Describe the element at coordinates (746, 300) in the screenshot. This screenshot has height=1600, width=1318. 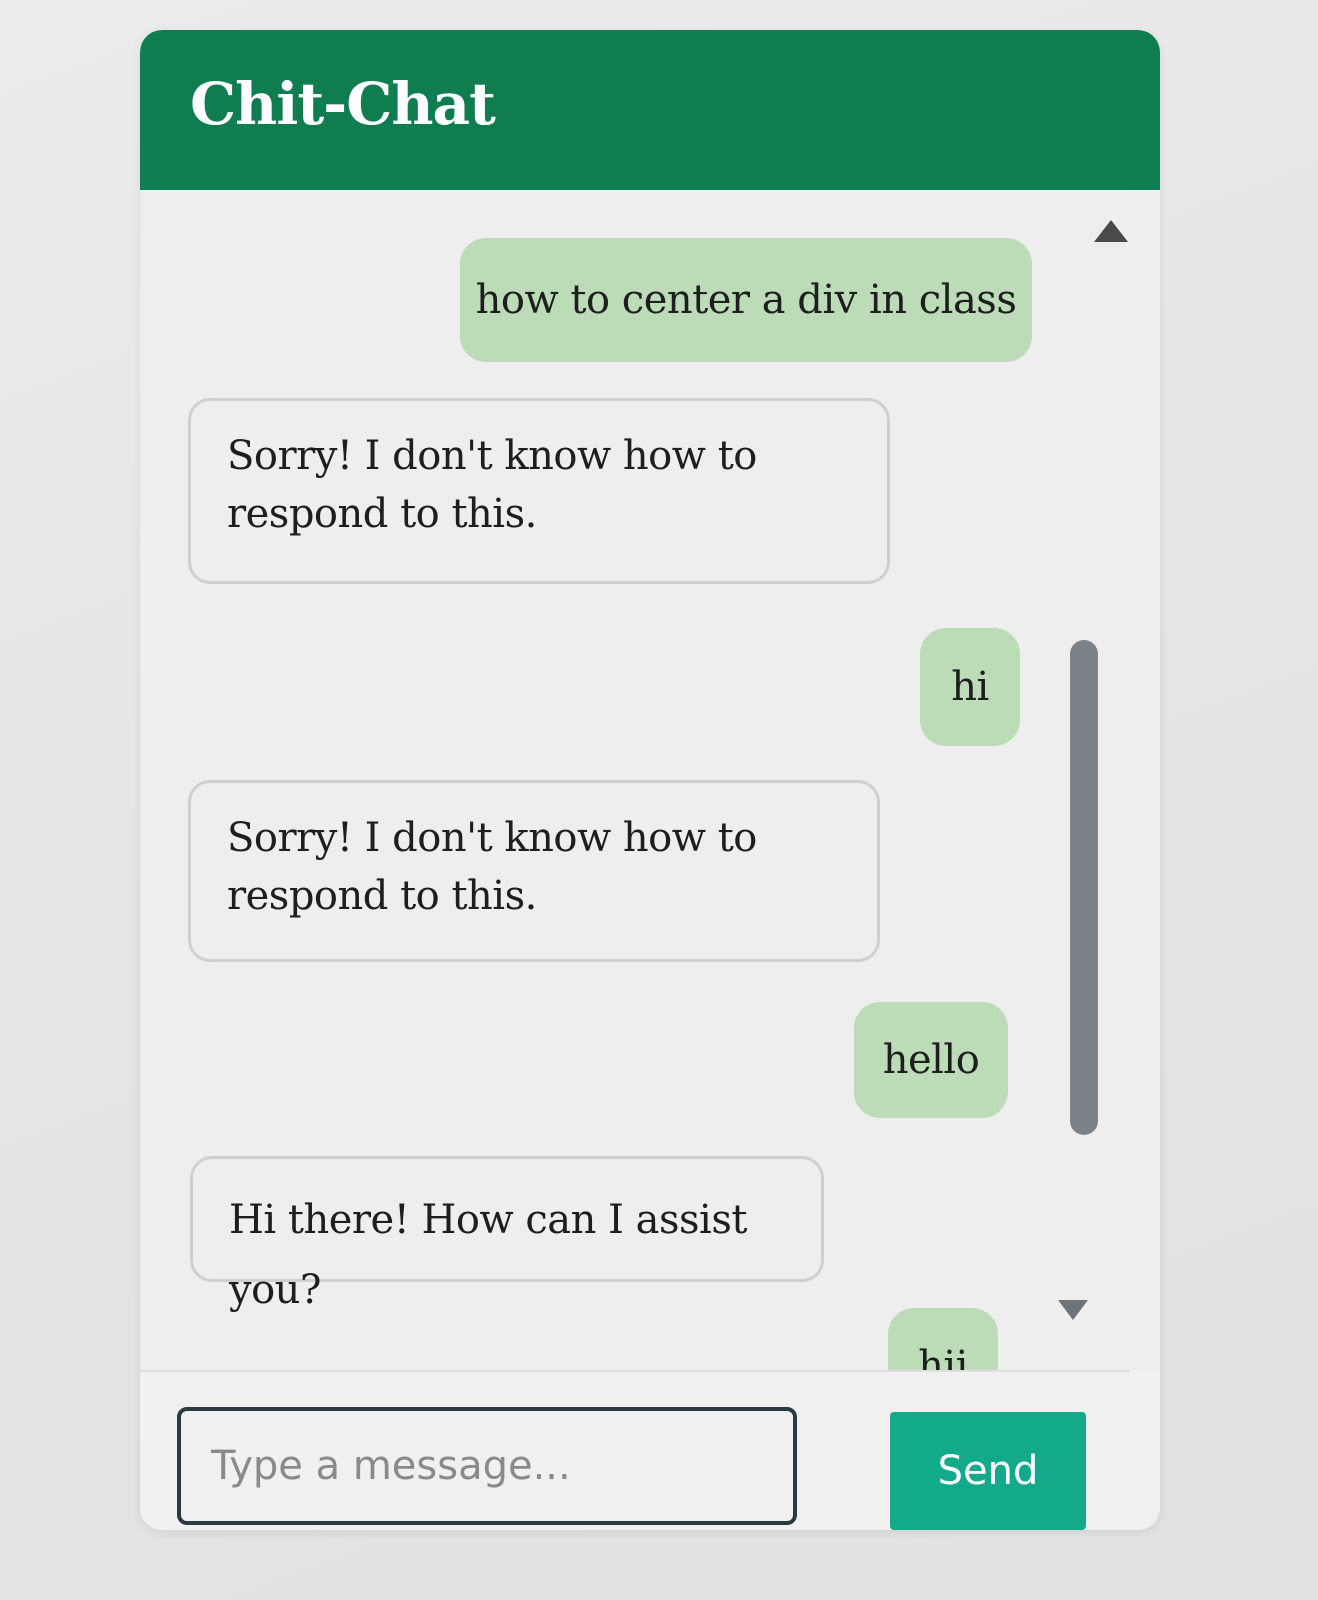
I see `user-message: how to center a div in class` at that location.